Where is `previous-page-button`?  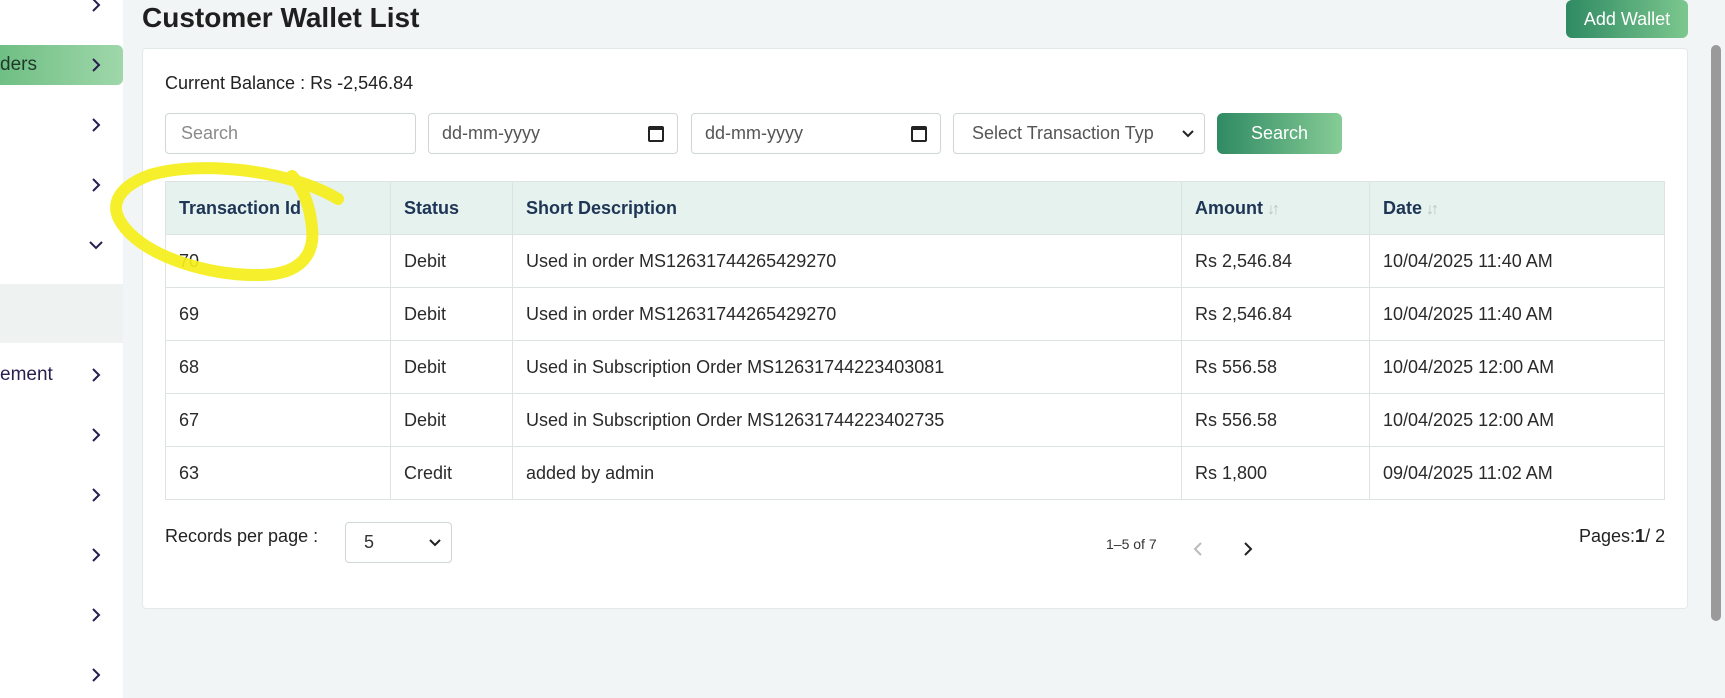
previous-page-button is located at coordinates (1198, 551).